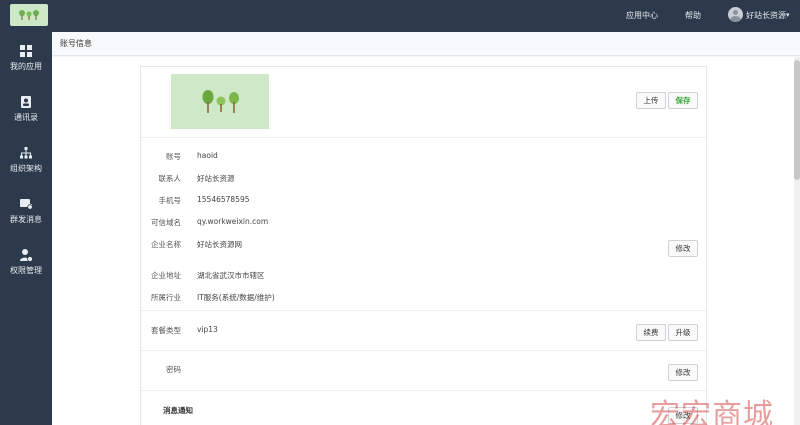 The image size is (800, 425). What do you see at coordinates (693, 15) in the screenshot?
I see `help-link: 帮助` at bounding box center [693, 15].